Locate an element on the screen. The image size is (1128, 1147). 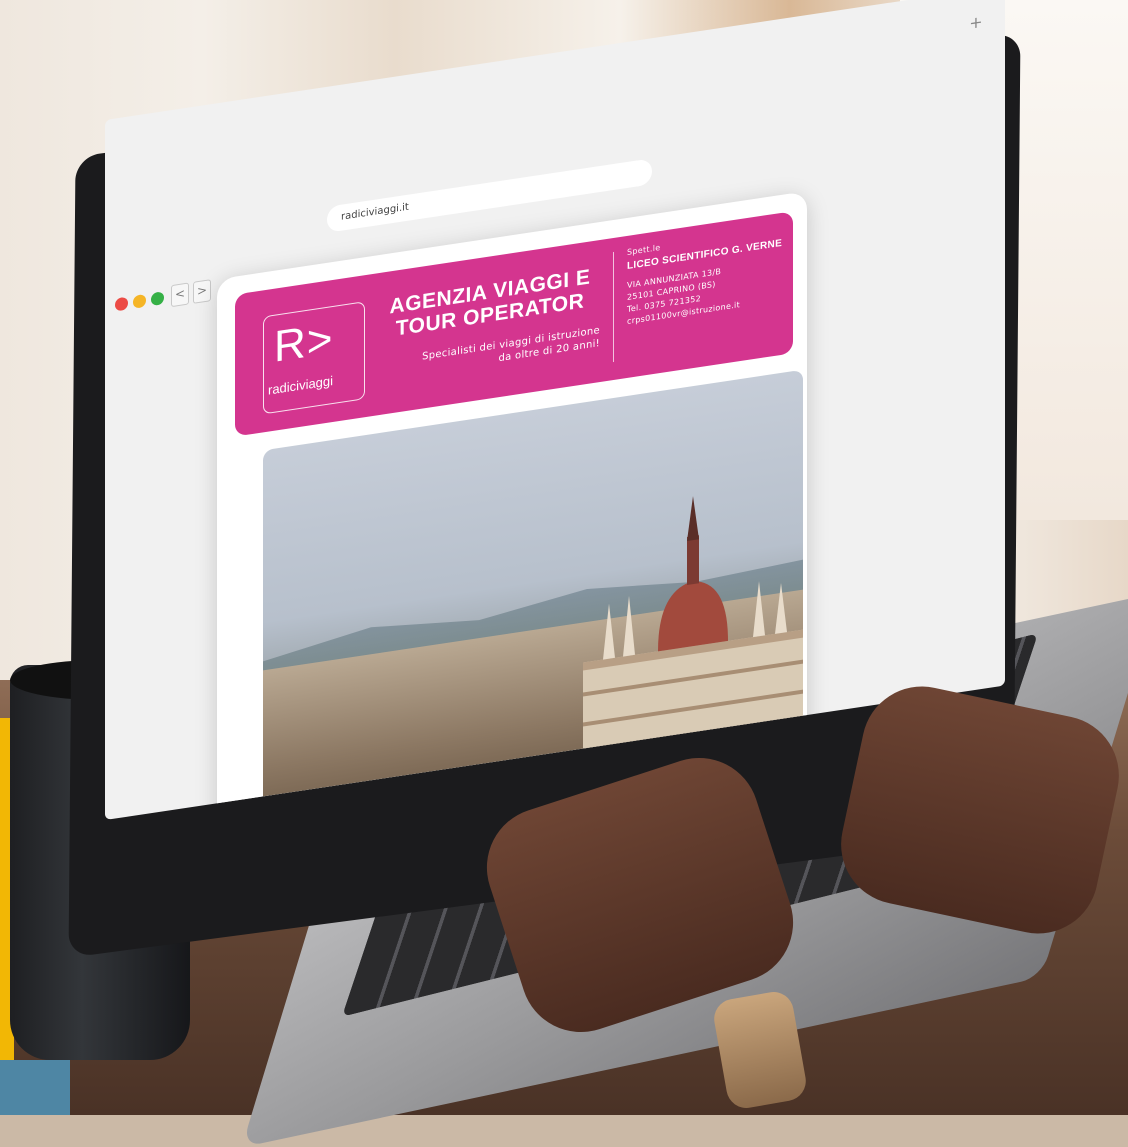
blue-object is located at coordinates (35, 1087).